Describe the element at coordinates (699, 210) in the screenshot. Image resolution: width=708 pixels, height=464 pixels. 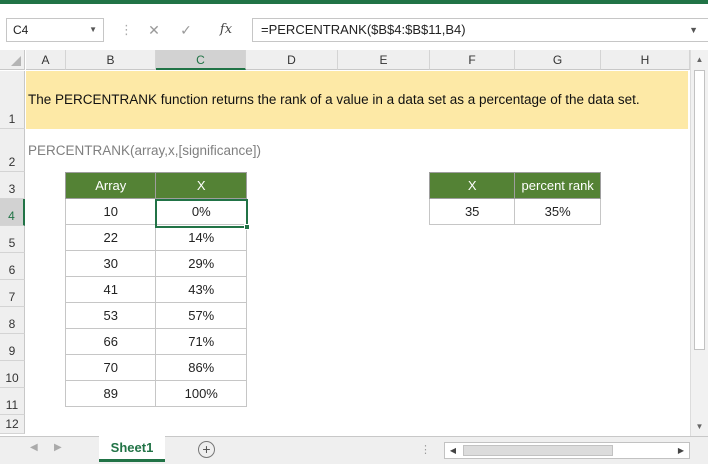
I see `vertical-scroll-thumb` at that location.